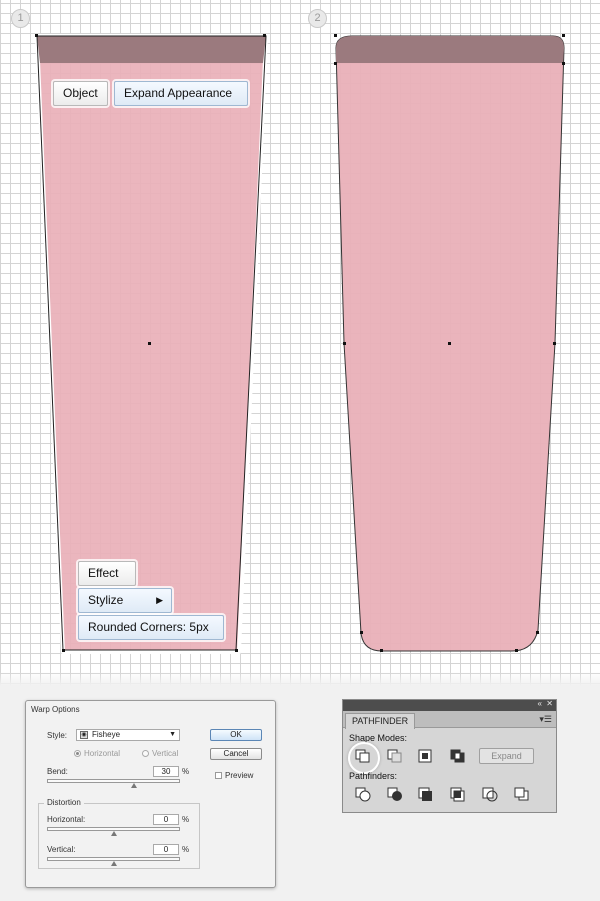 The width and height of the screenshot is (600, 901). What do you see at coordinates (239, 775) in the screenshot?
I see `preview-label: Preview` at bounding box center [239, 775].